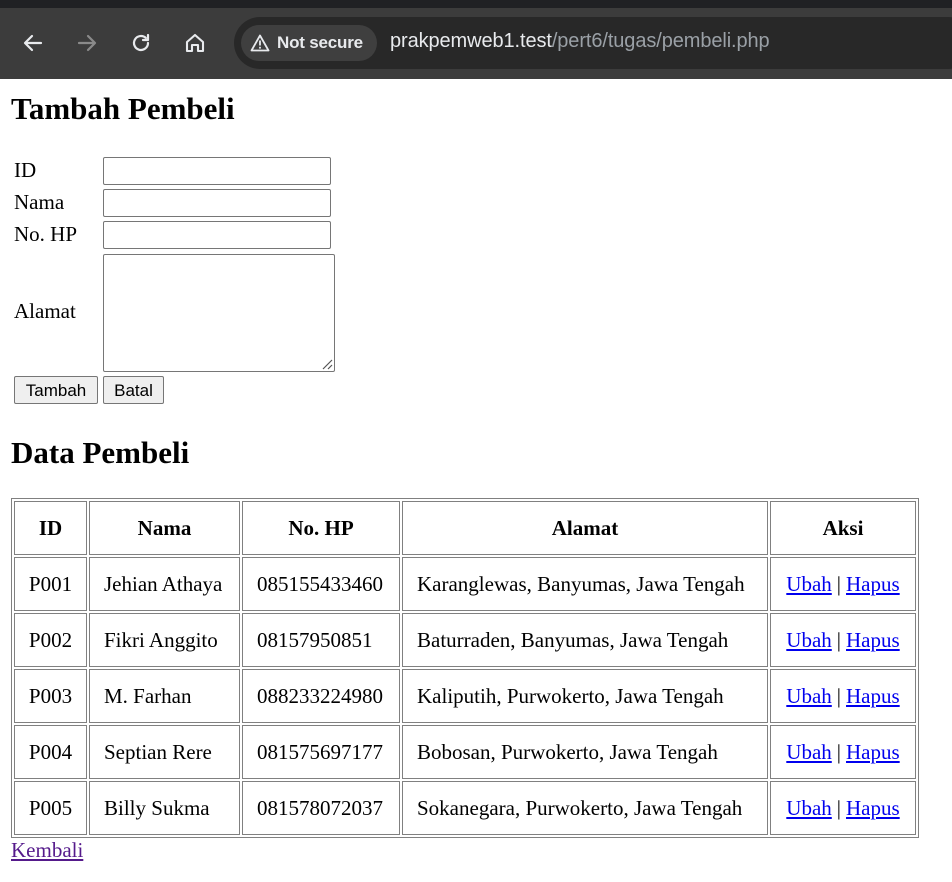 The height and width of the screenshot is (882, 952). What do you see at coordinates (45, 311) in the screenshot?
I see `alamat-label: Alamat` at bounding box center [45, 311].